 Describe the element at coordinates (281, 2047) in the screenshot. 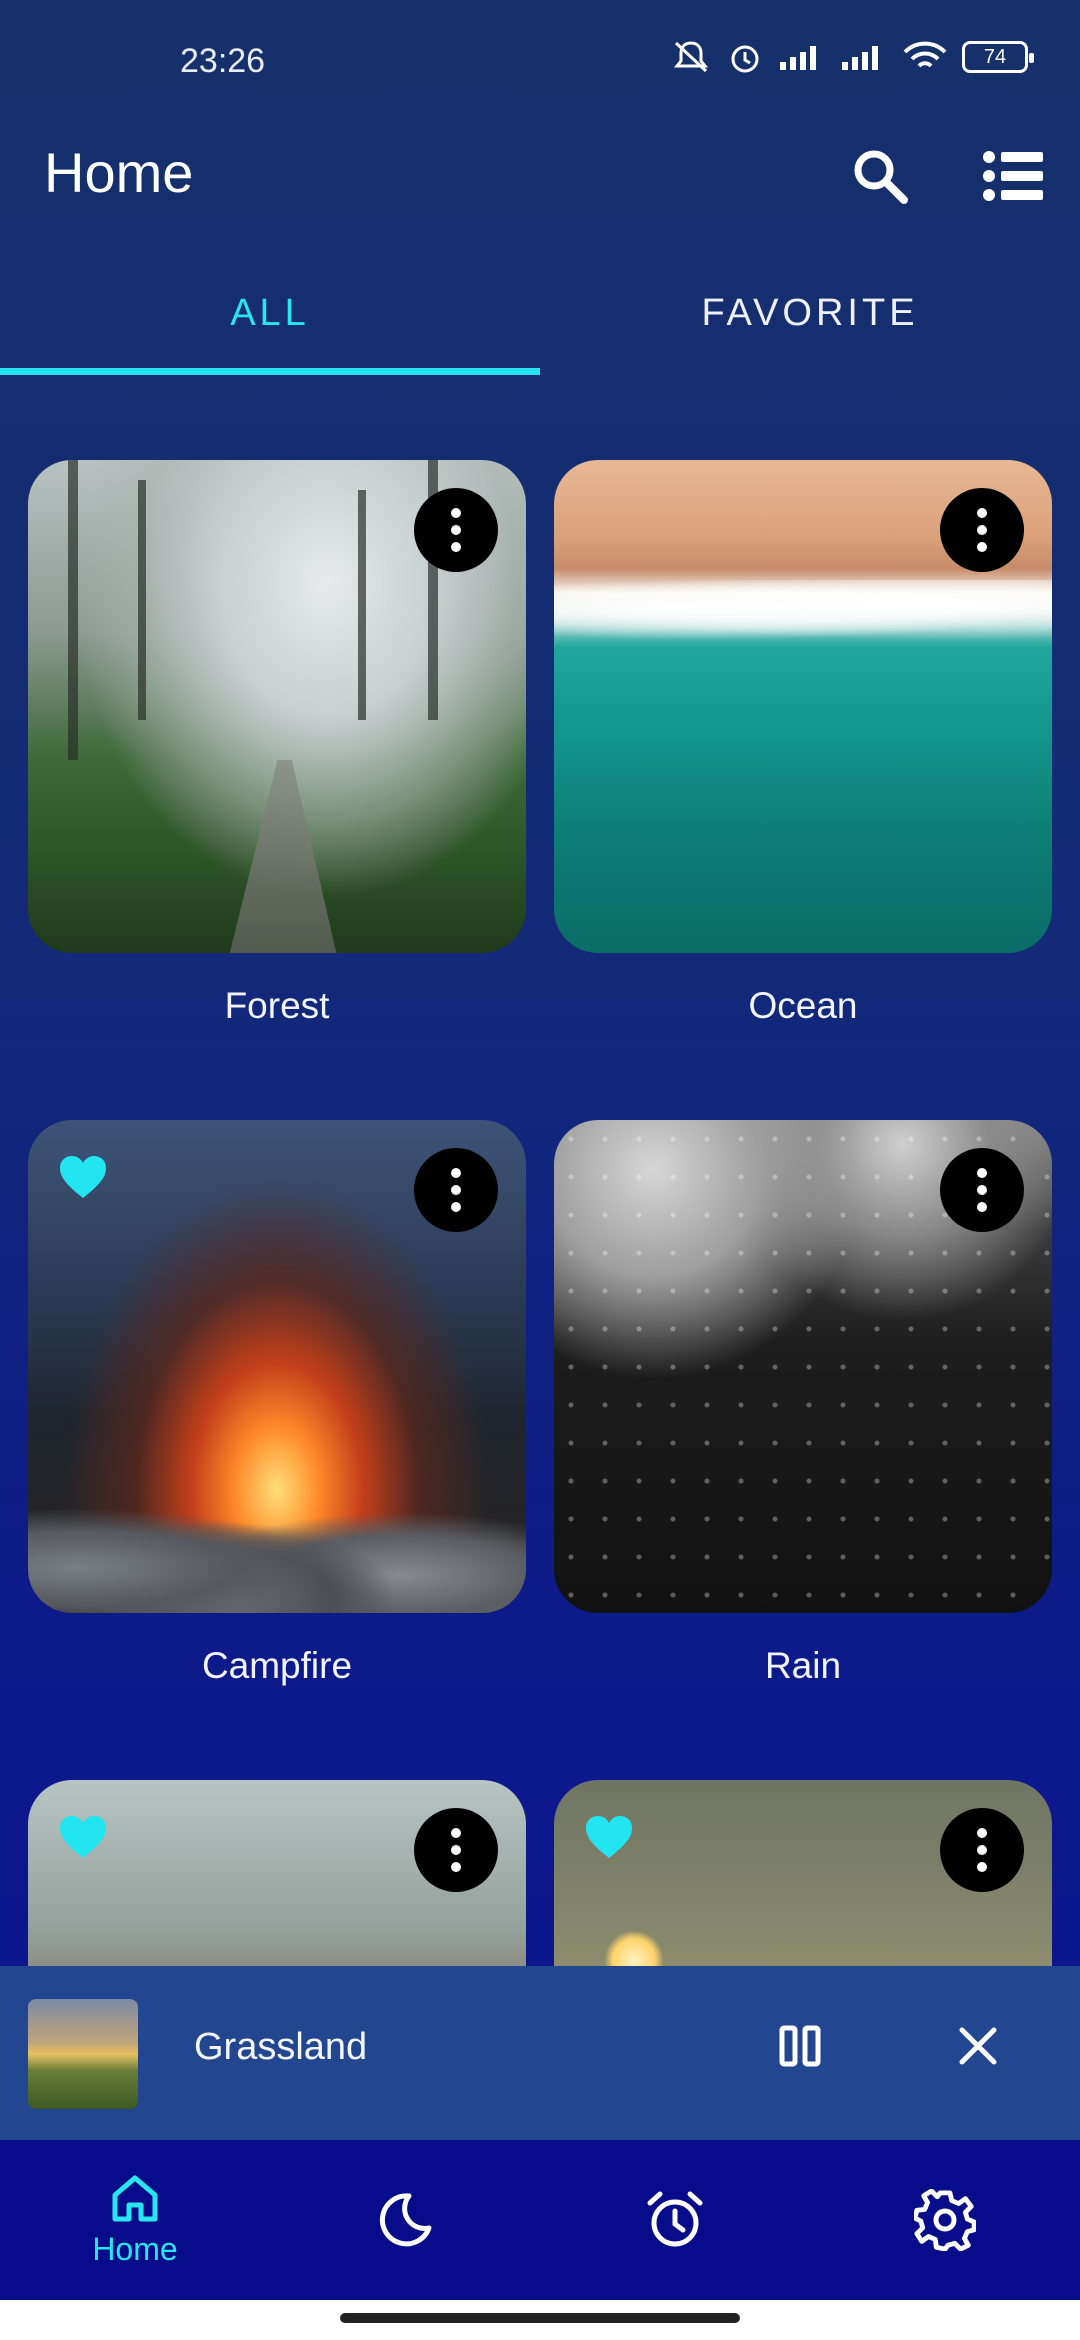

I see `now-playing-title: Grassland` at that location.